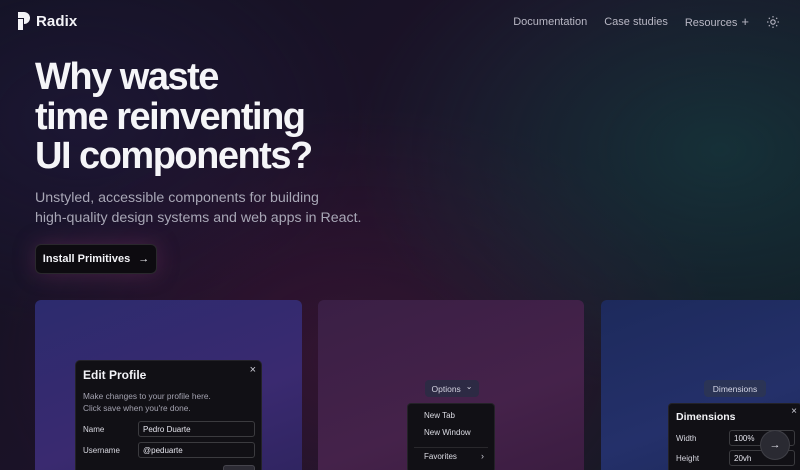 This screenshot has height=470, width=800. What do you see at coordinates (686, 438) in the screenshot?
I see `width-label: Width` at bounding box center [686, 438].